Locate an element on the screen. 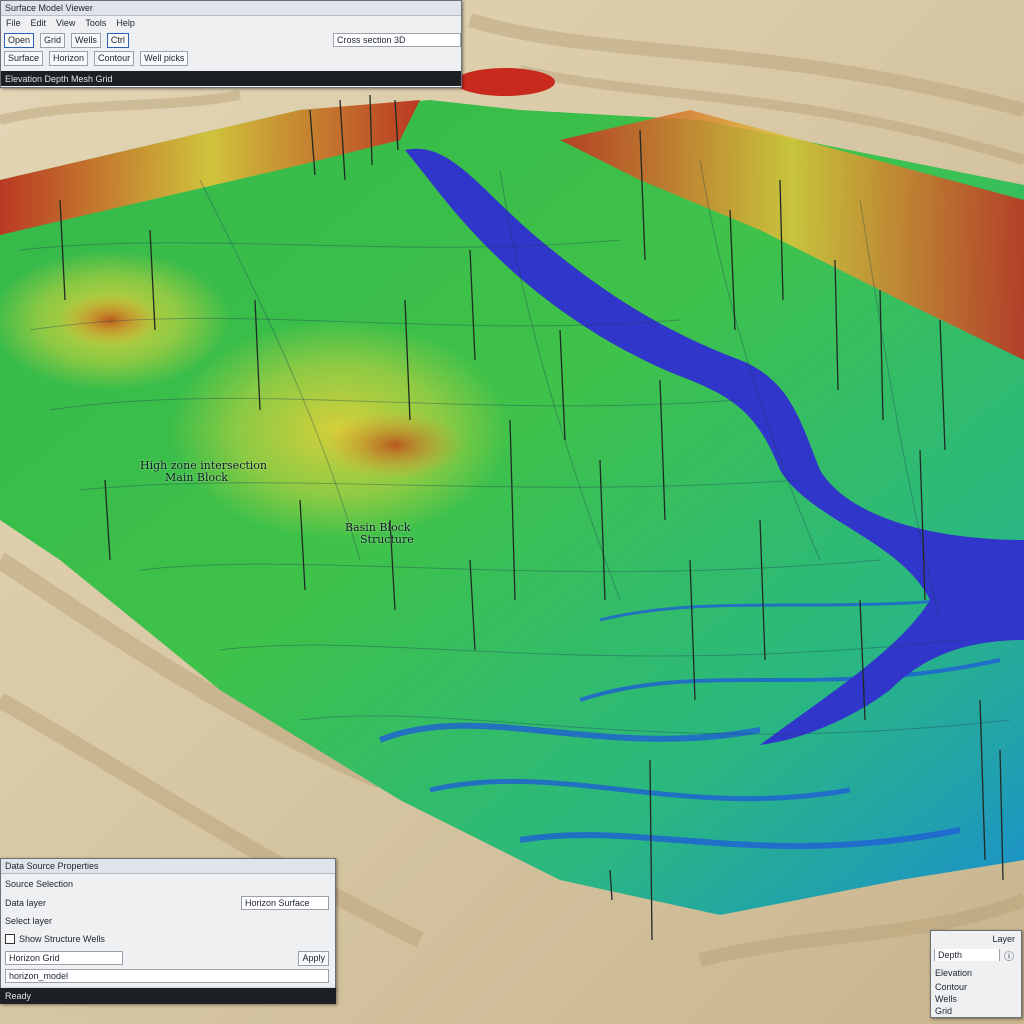 The height and width of the screenshot is (1024, 1024). toolbar-section-field: Cross section 3D is located at coordinates (397, 40).